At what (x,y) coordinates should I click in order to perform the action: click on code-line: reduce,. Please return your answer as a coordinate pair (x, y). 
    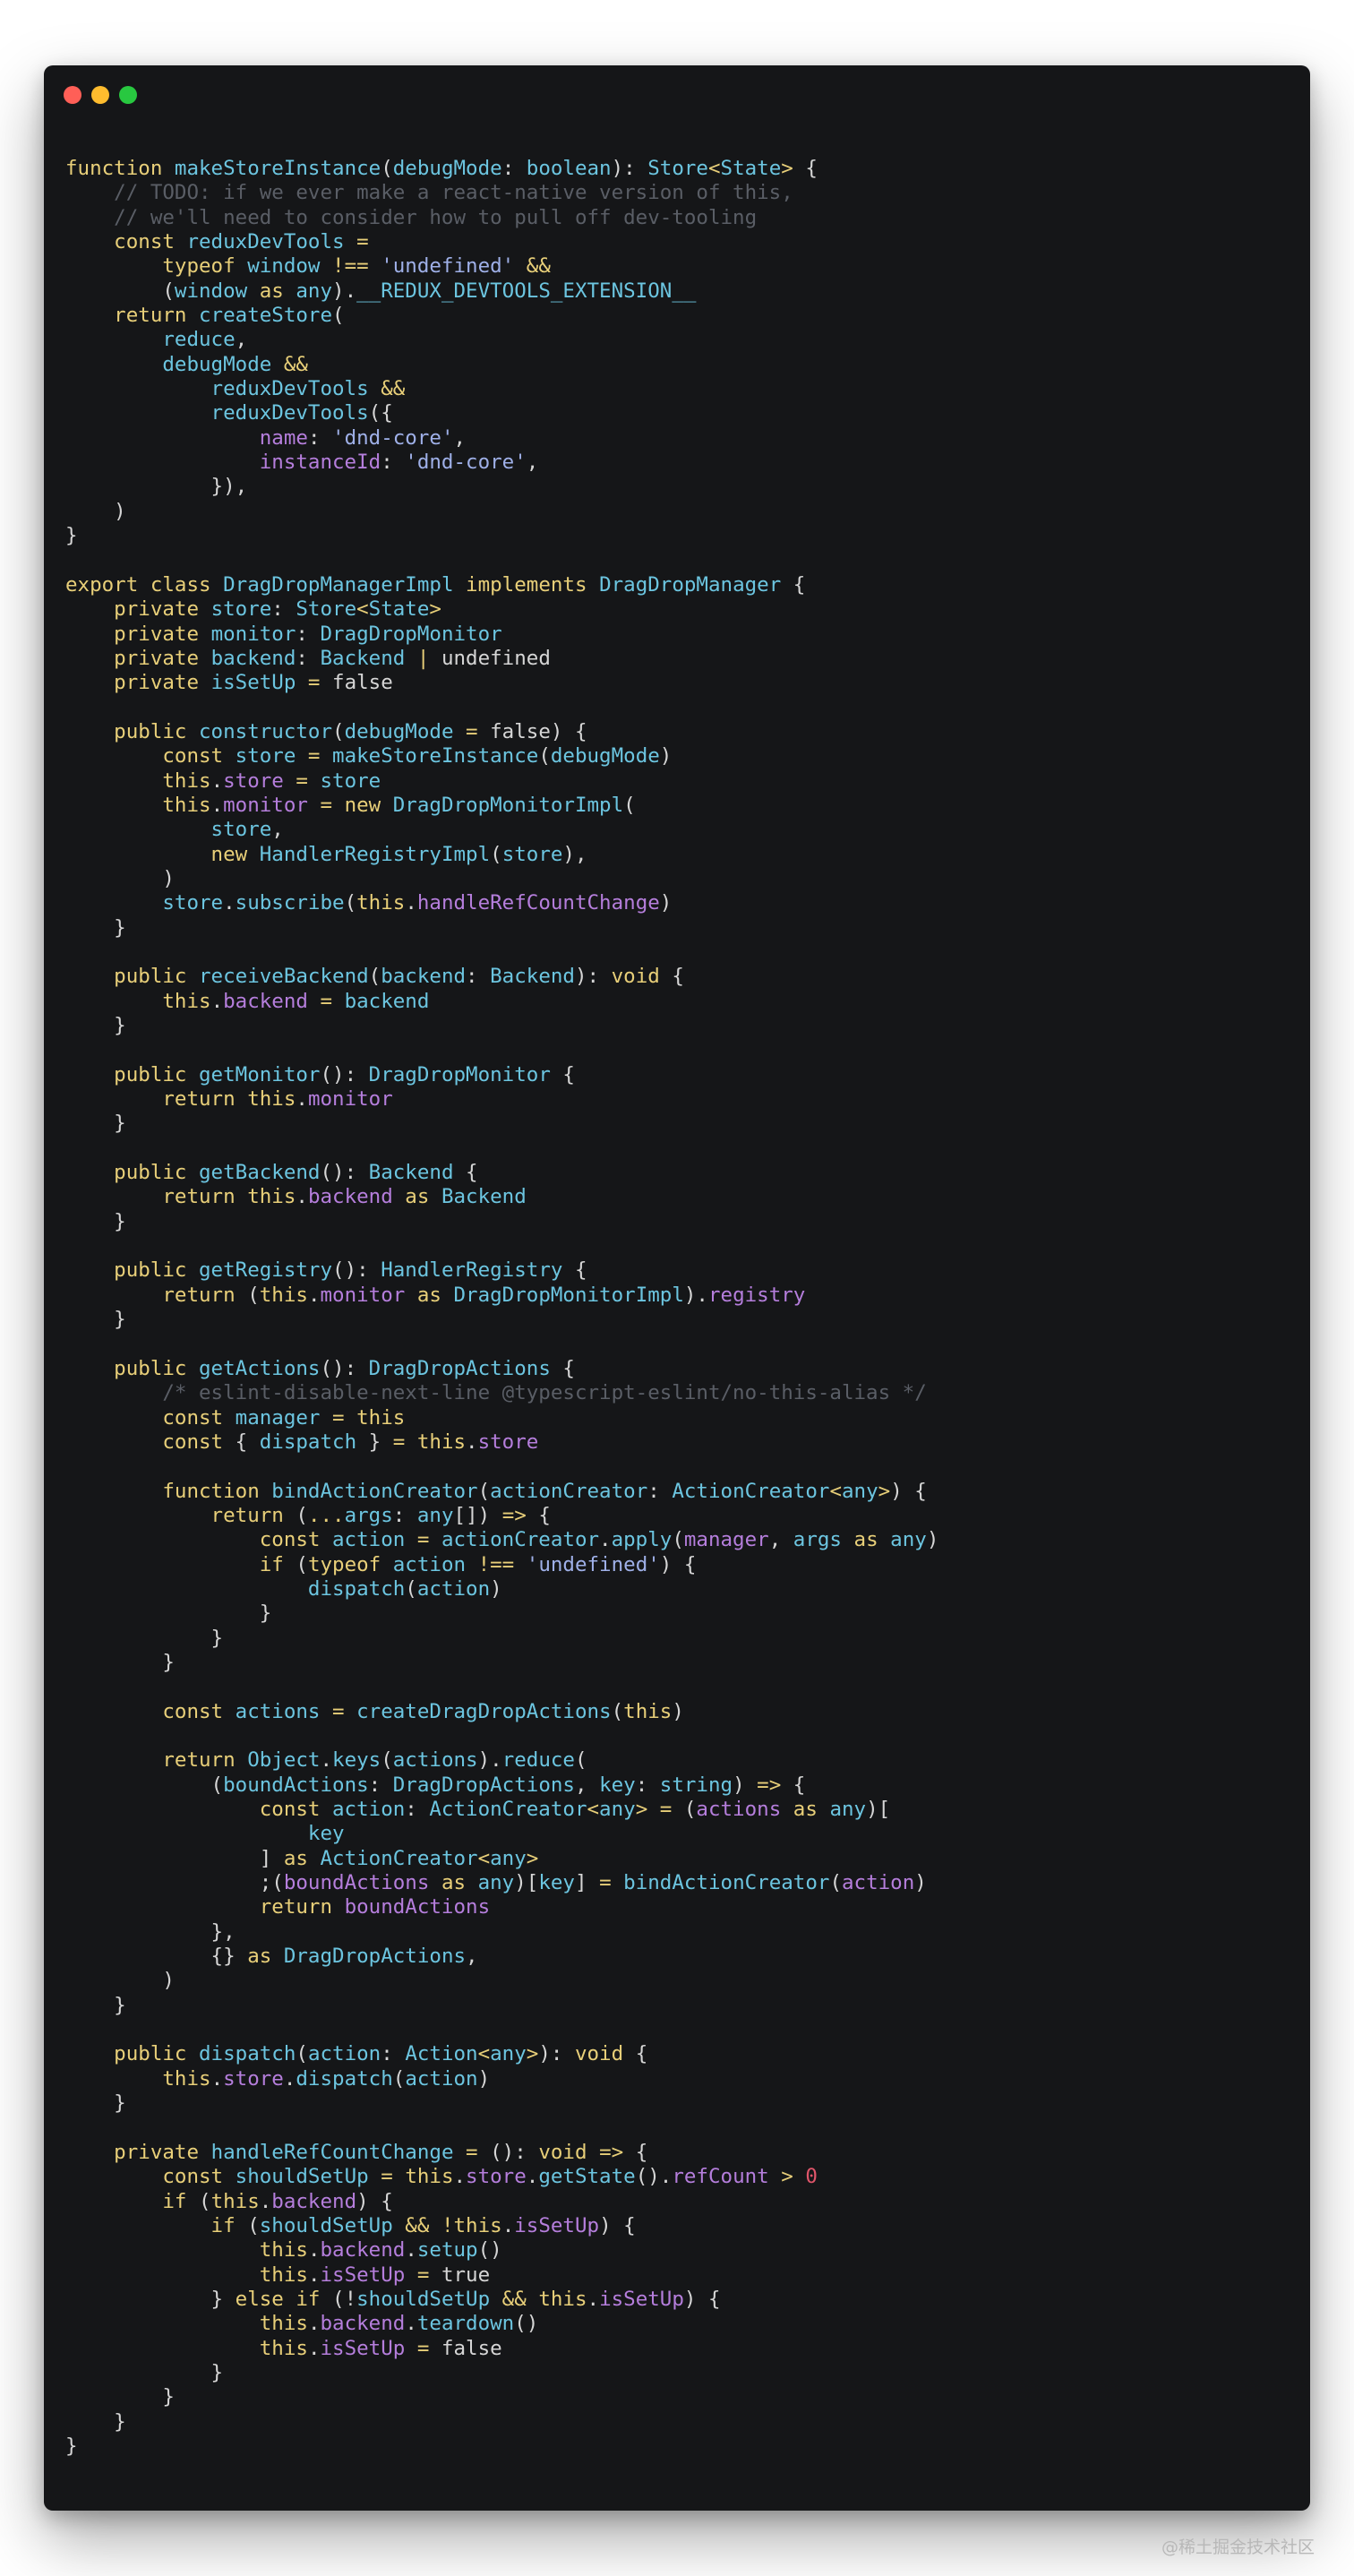
    Looking at the image, I should click on (501, 340).